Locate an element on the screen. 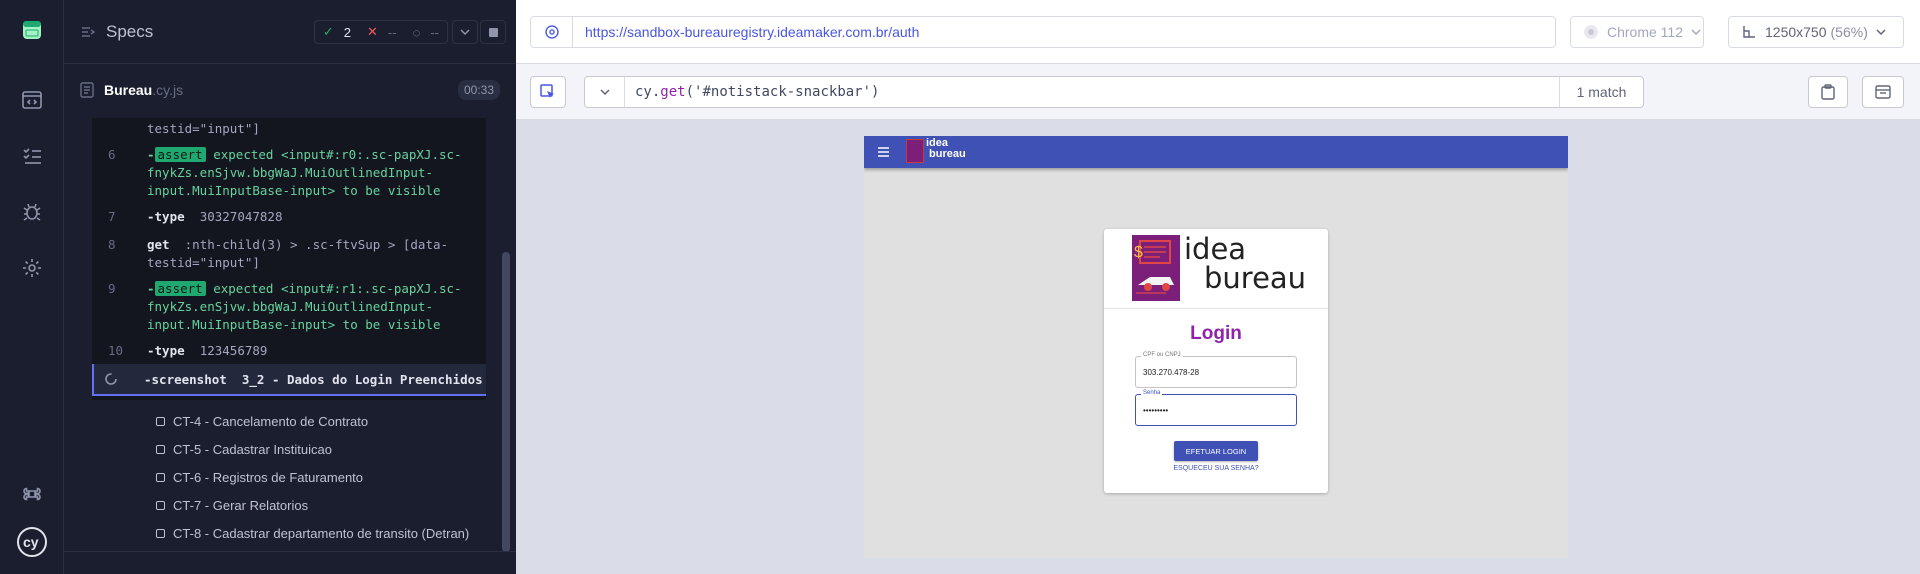 The width and height of the screenshot is (1920, 574). password-field: Senha ••••••••• is located at coordinates (1216, 408).